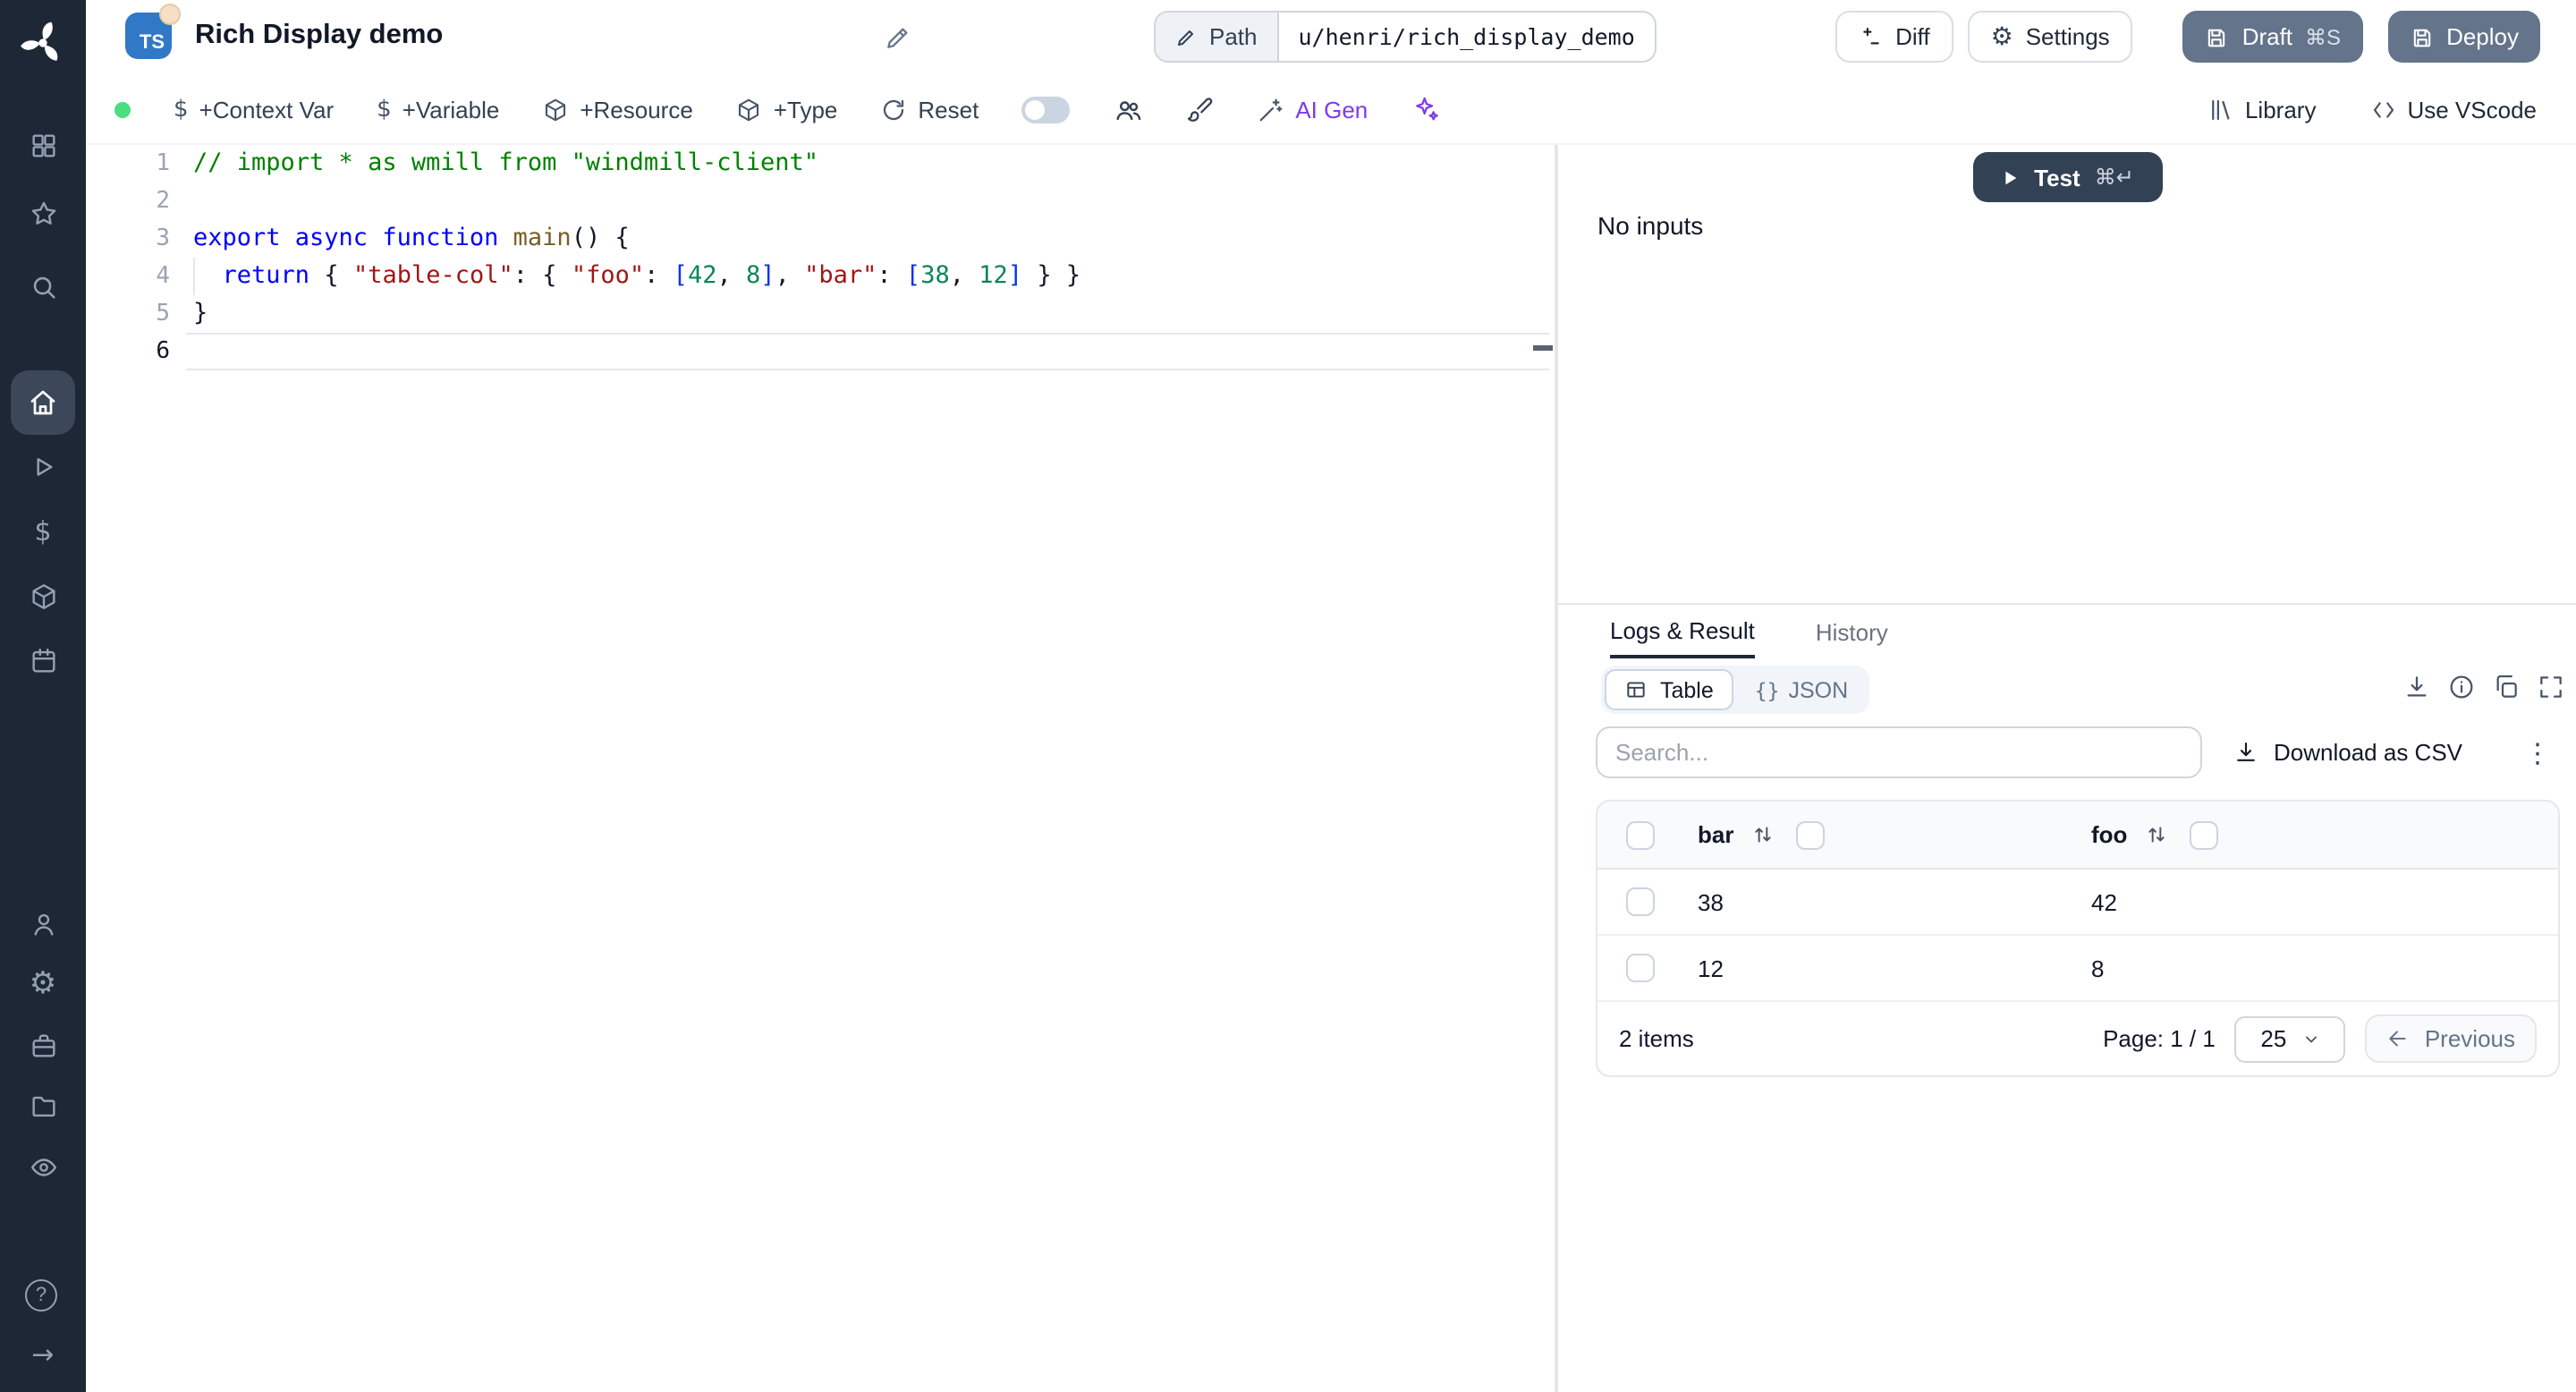  What do you see at coordinates (163, 276) in the screenshot?
I see `line-number: 4` at bounding box center [163, 276].